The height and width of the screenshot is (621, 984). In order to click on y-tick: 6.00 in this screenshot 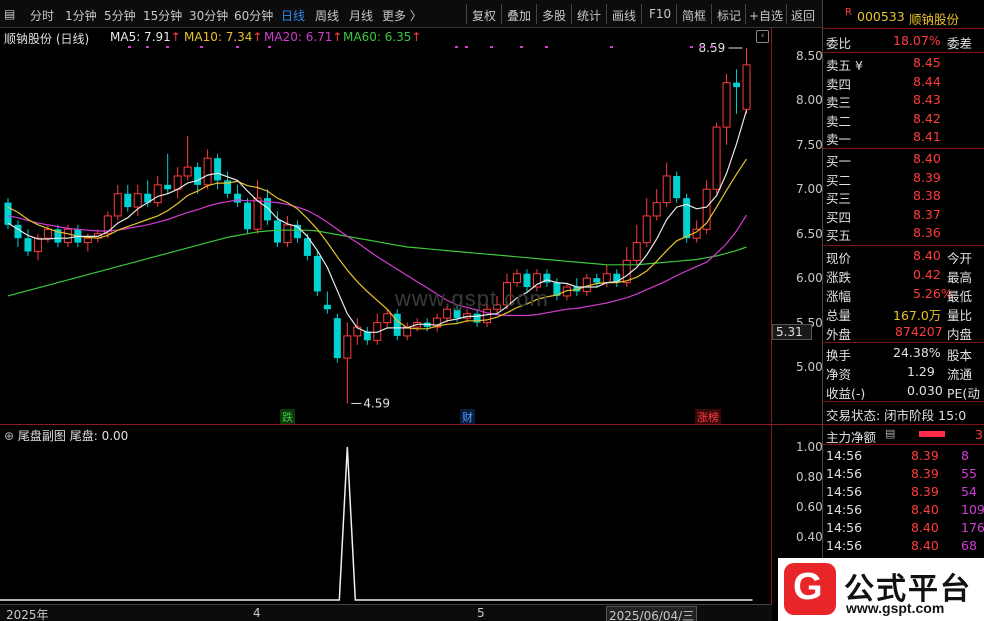, I will do `click(809, 278)`.